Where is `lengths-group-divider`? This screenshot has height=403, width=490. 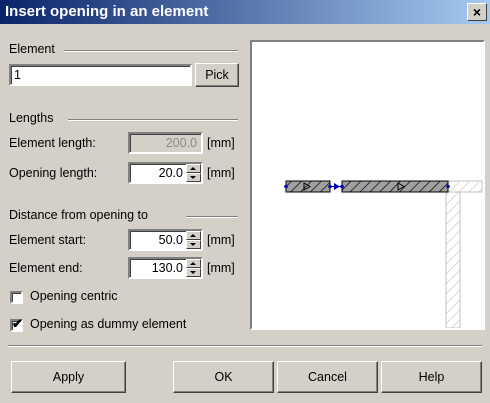
lengths-group-divider is located at coordinates (153, 120).